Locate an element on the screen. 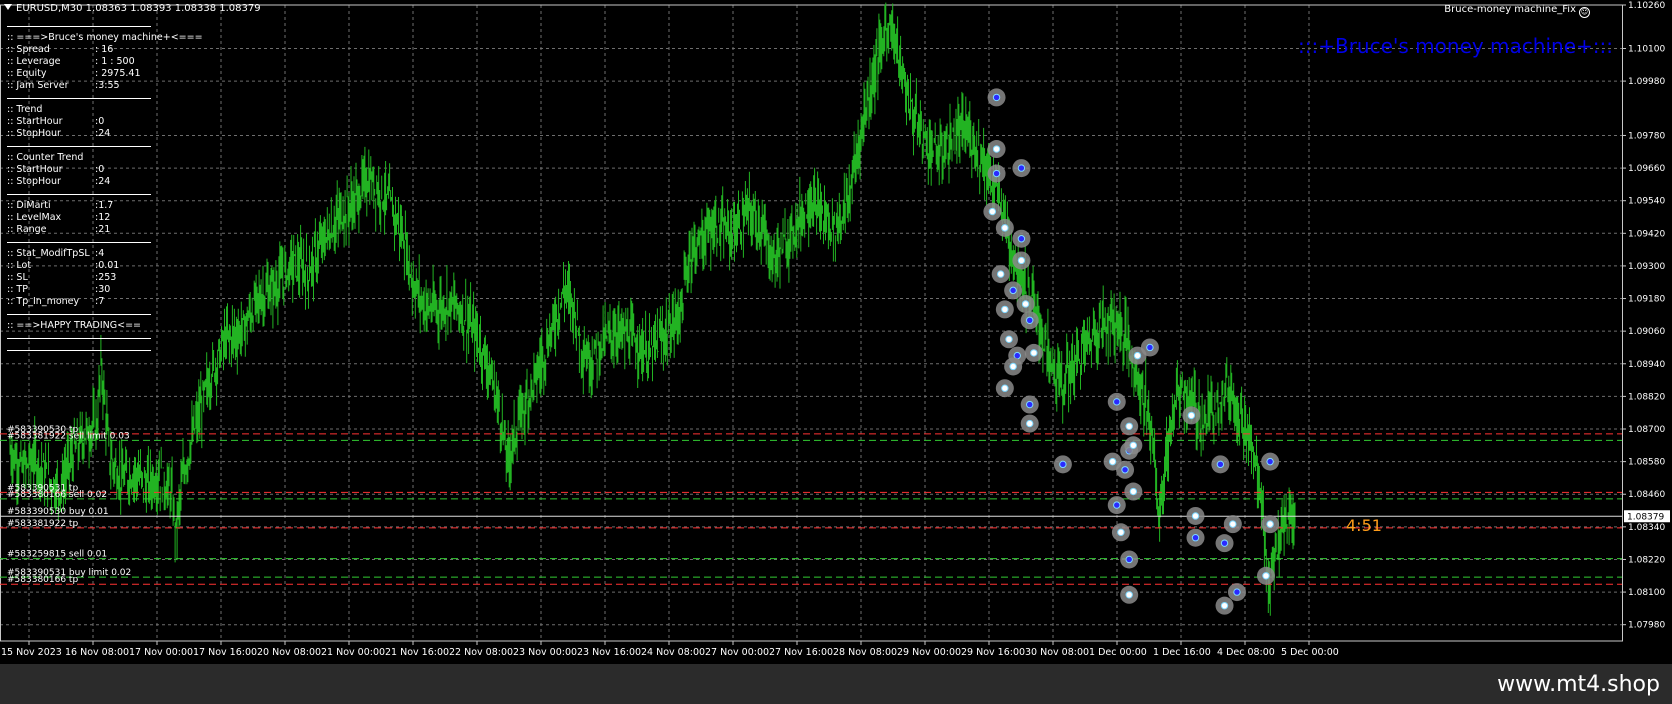 The height and width of the screenshot is (704, 1672). time-tick-label: 21 Nov 16:00 is located at coordinates (417, 652).